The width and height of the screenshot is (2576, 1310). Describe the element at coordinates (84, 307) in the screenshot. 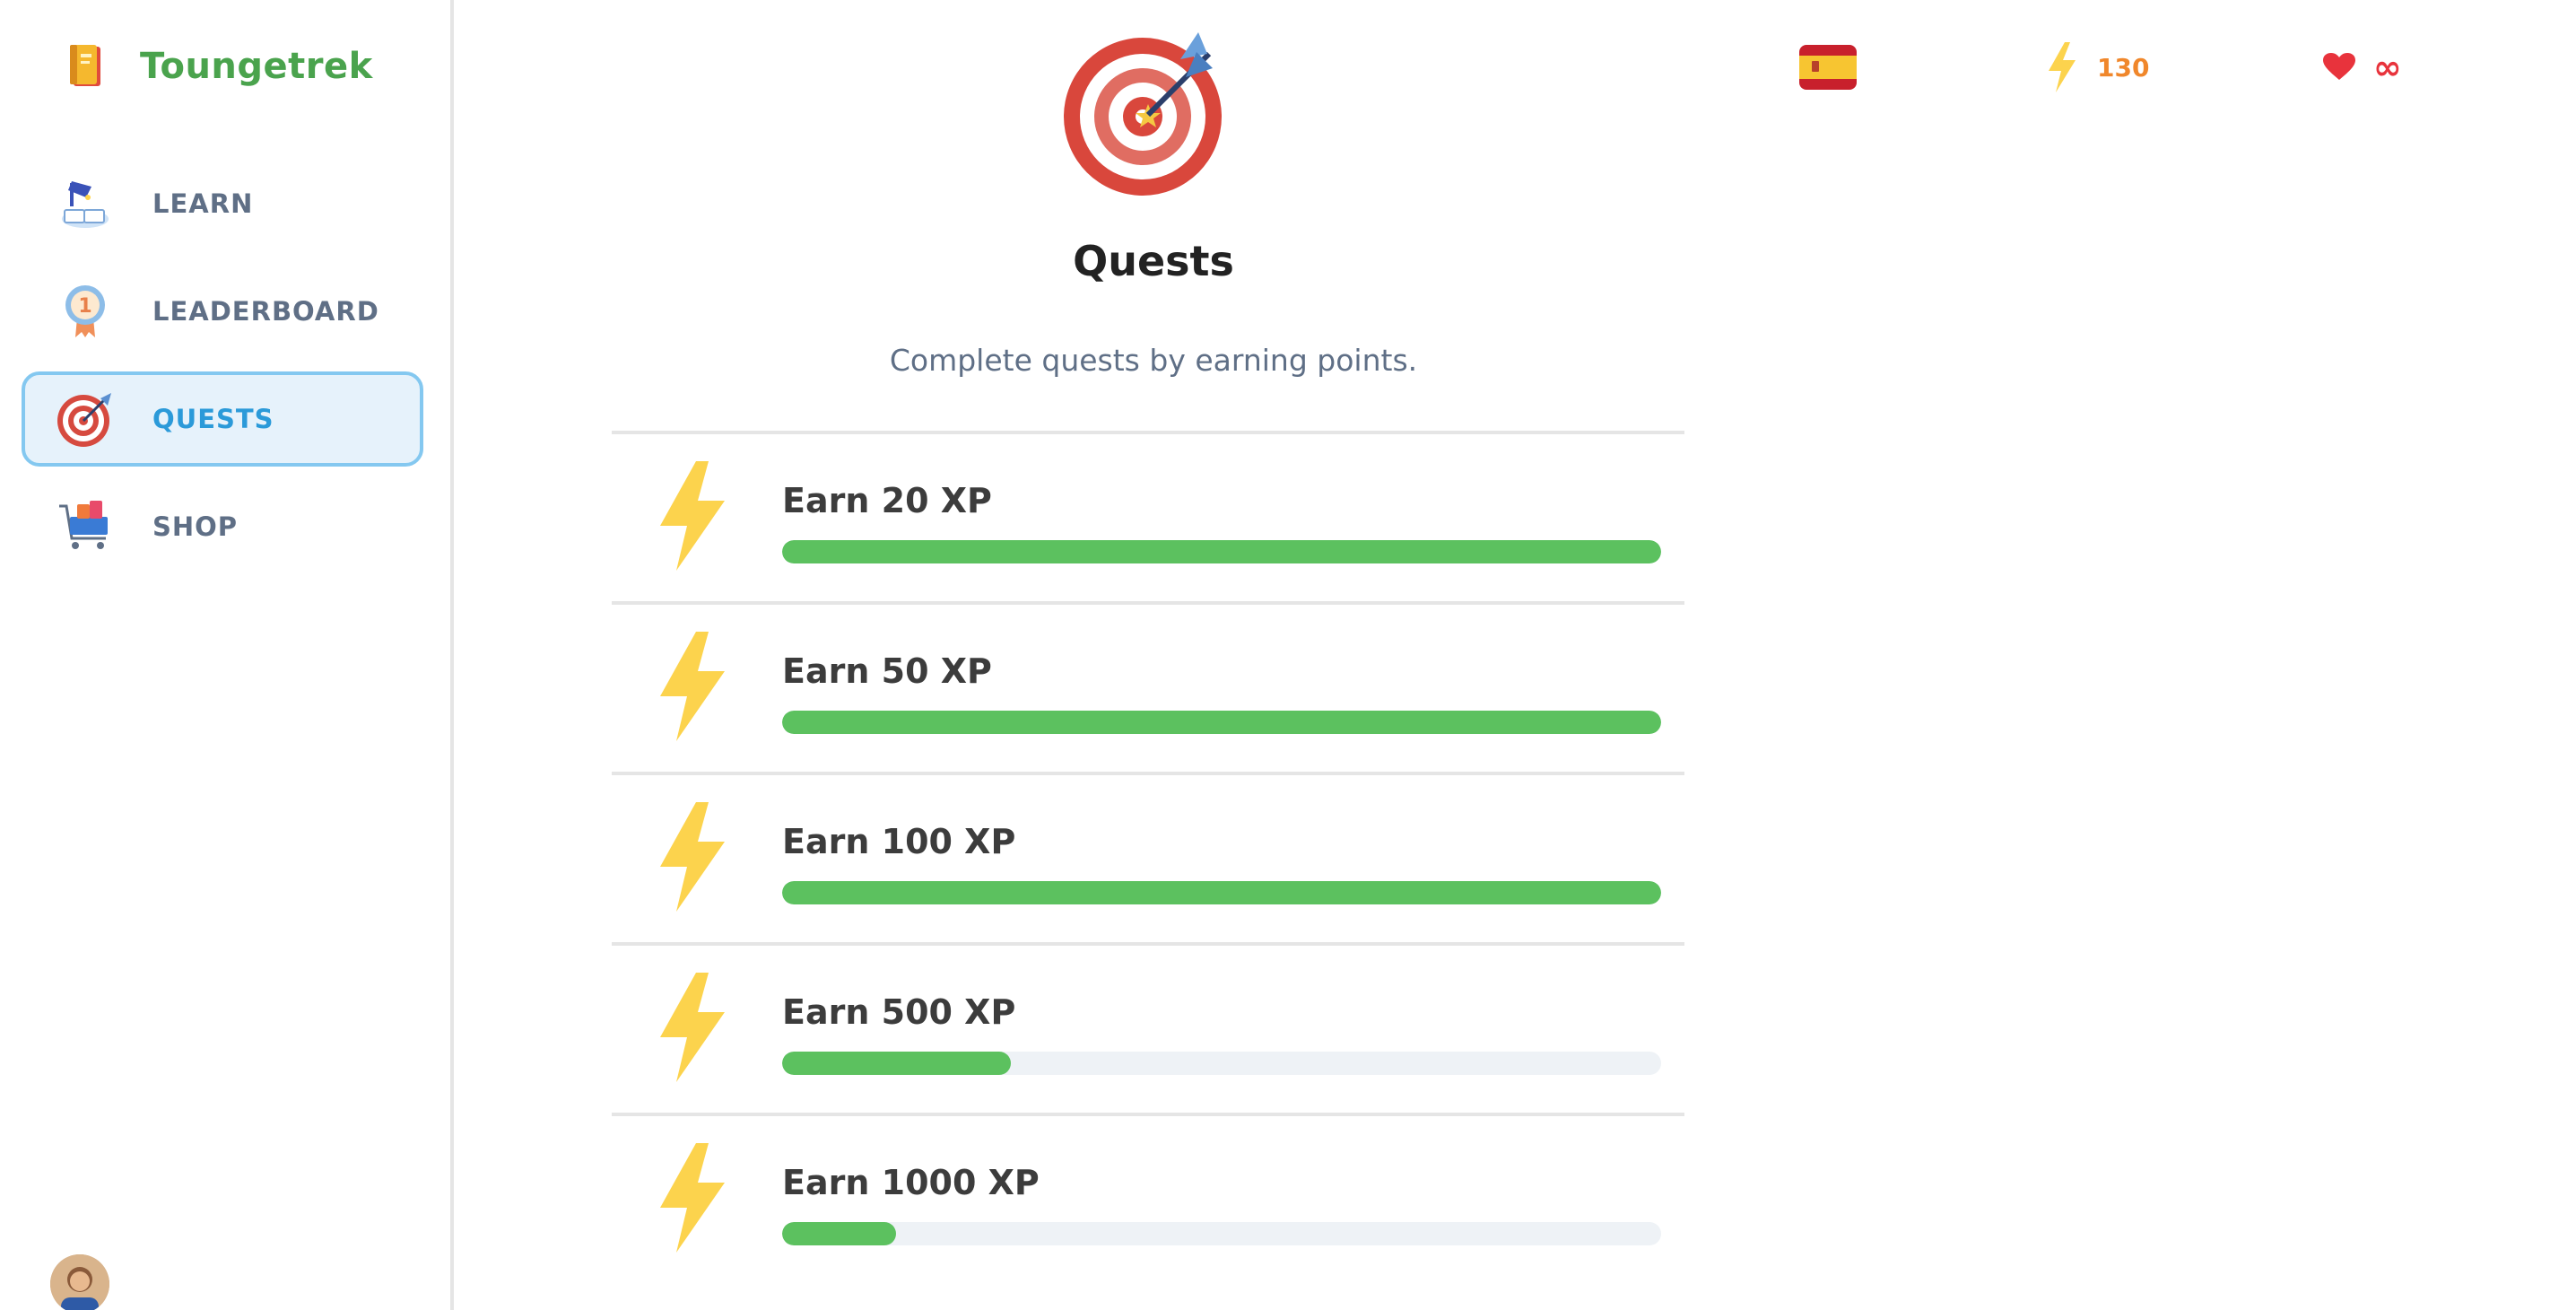

I see `svg-text: 1` at that location.